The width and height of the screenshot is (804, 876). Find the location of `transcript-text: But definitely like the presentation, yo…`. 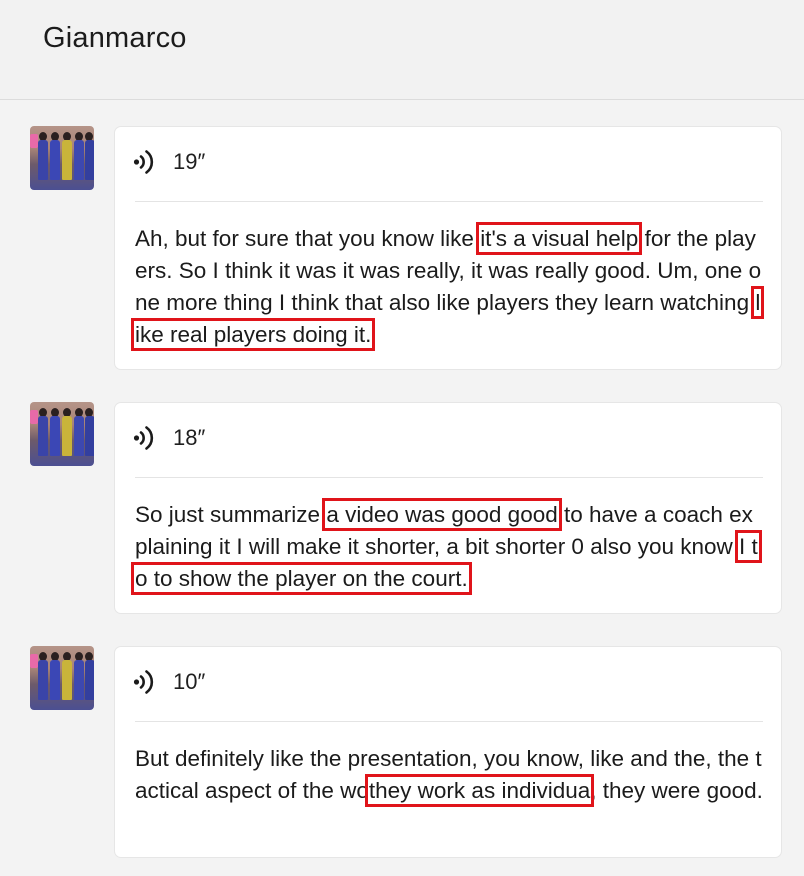

transcript-text: But definitely like the presentation, yo… is located at coordinates (449, 776).